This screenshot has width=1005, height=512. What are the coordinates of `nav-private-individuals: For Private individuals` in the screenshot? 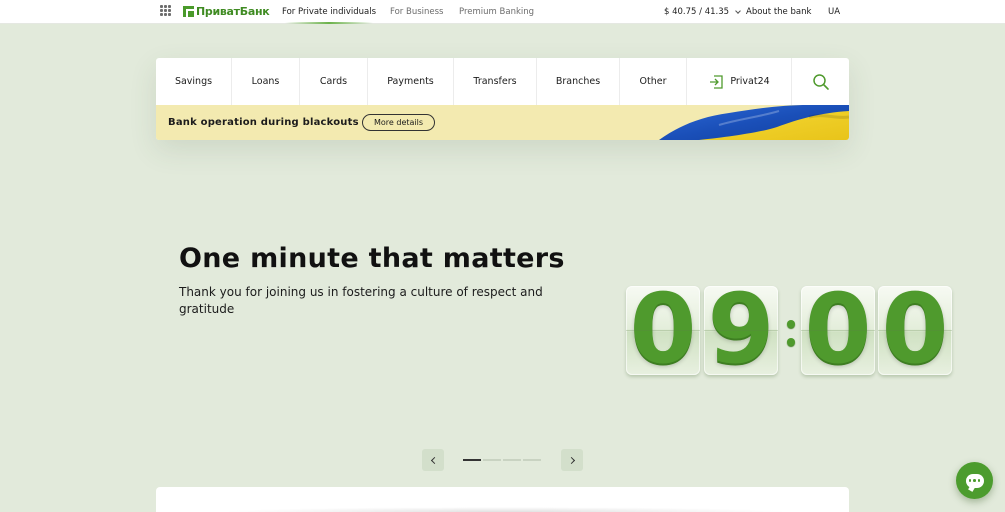 It's located at (329, 12).